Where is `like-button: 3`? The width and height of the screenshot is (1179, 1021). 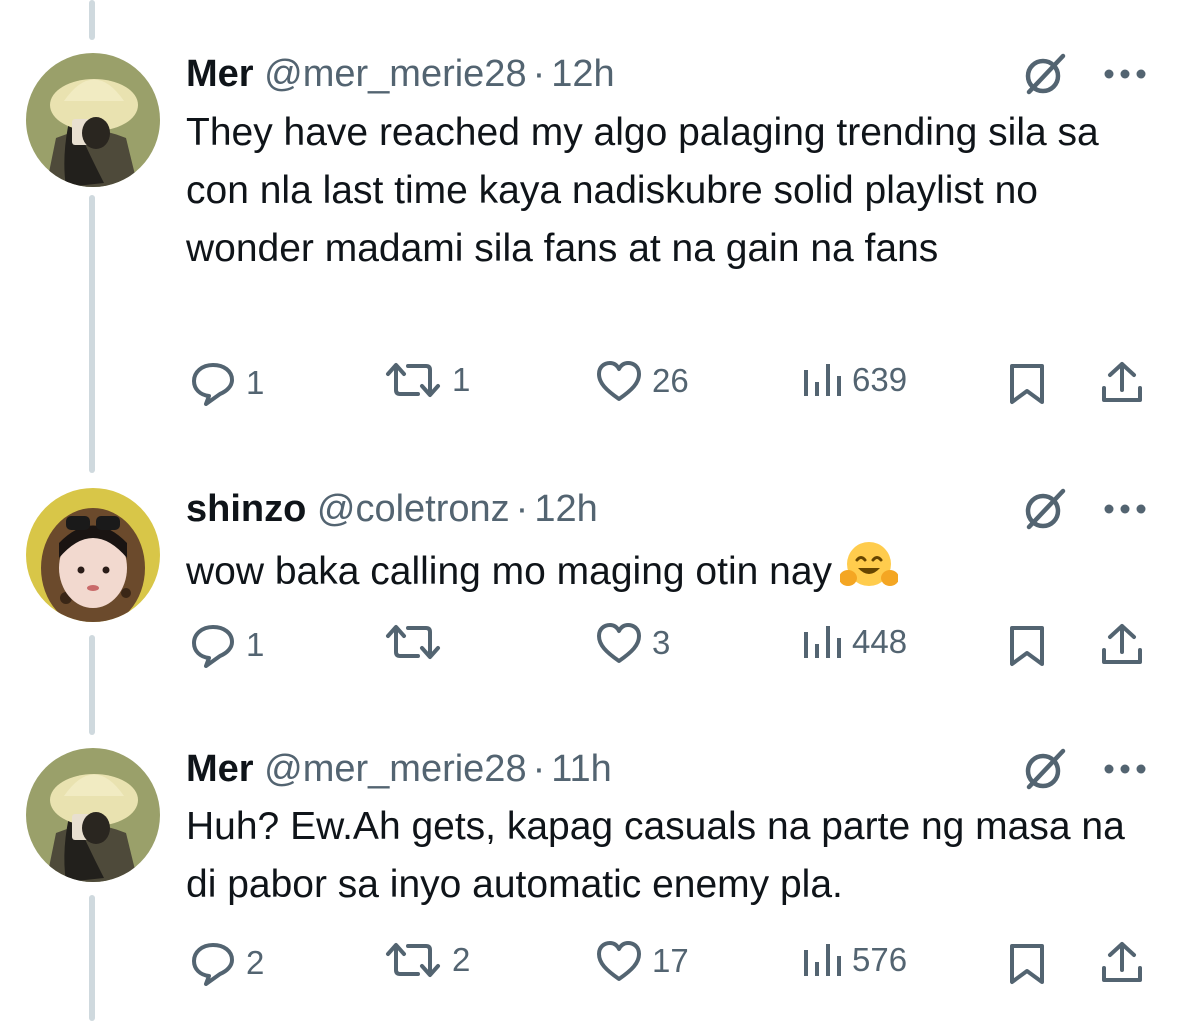
like-button: 3 is located at coordinates (633, 643).